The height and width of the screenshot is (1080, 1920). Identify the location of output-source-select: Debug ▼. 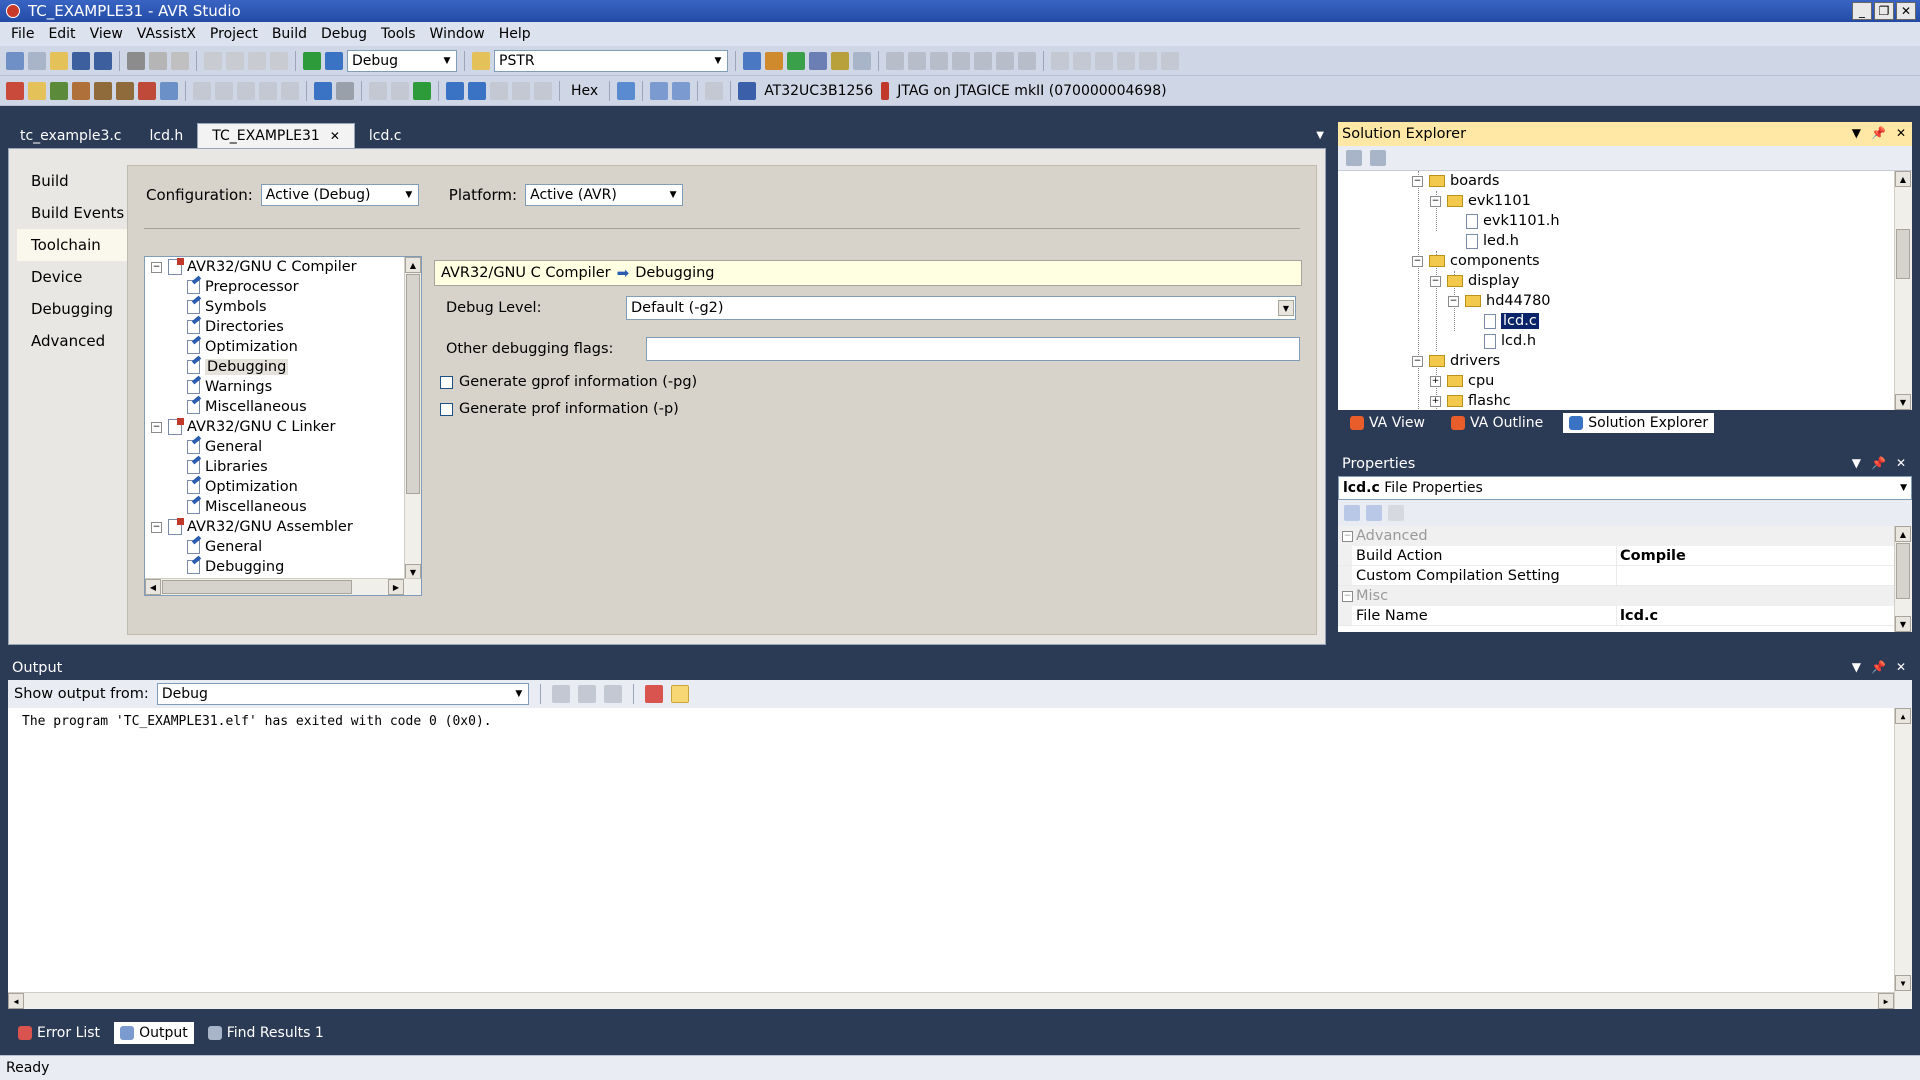
(342, 694).